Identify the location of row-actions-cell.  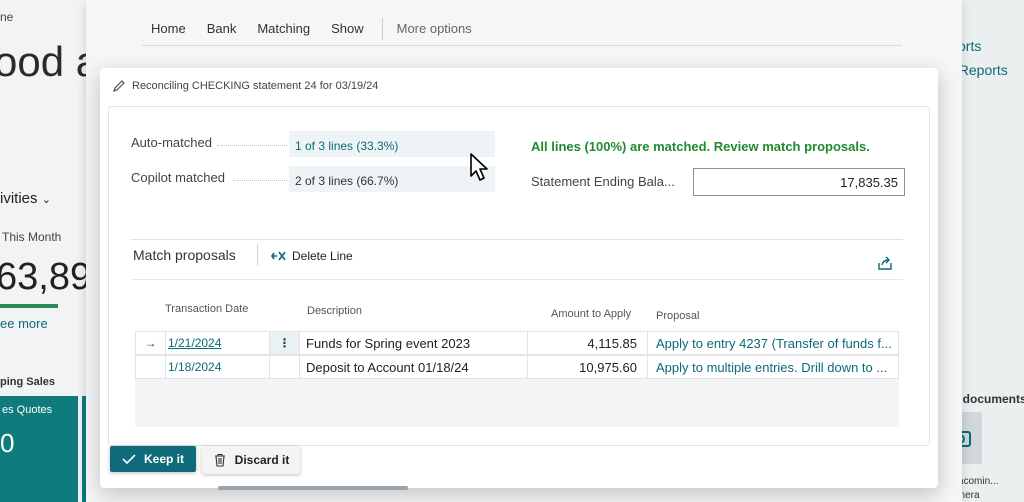
(285, 367).